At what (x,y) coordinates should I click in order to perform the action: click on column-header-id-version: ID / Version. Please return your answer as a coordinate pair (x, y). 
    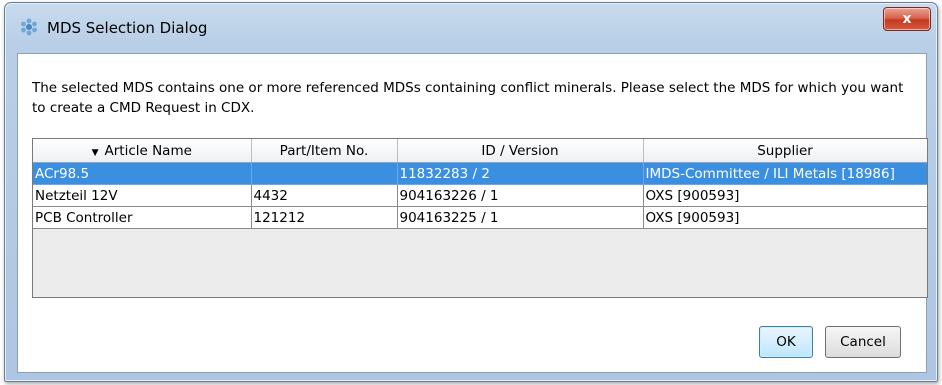
    Looking at the image, I should click on (520, 151).